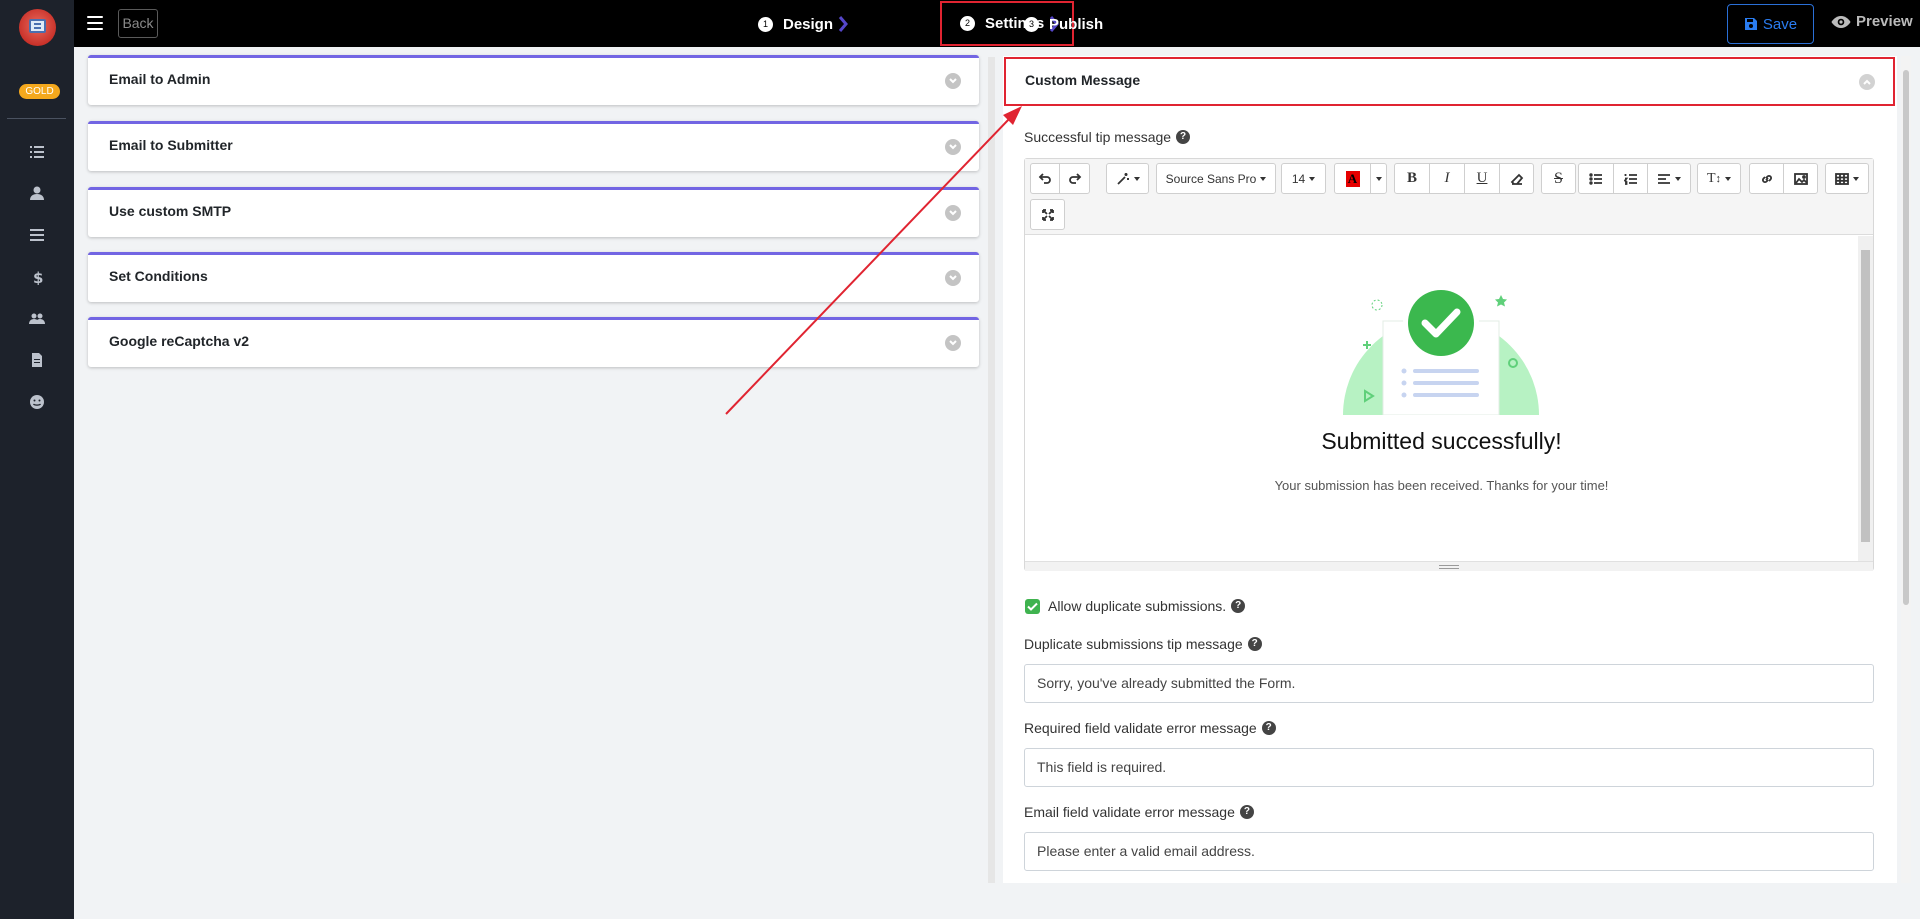 The width and height of the screenshot is (1920, 919). What do you see at coordinates (39, 91) in the screenshot?
I see `plan-badge: GOLD` at bounding box center [39, 91].